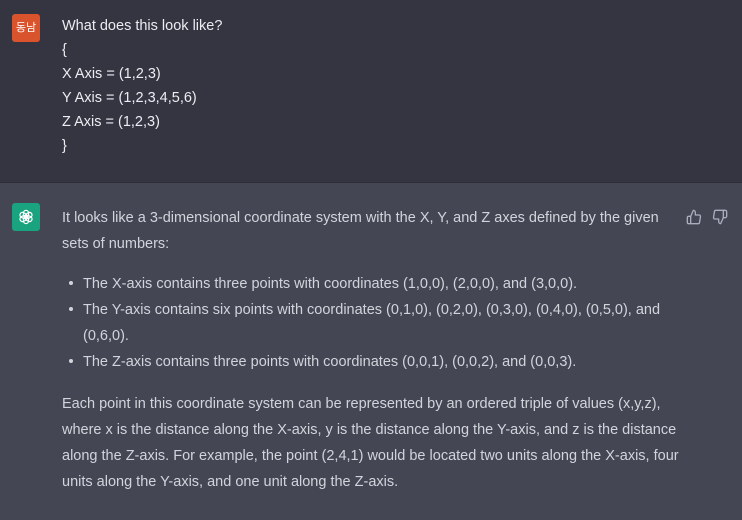  What do you see at coordinates (129, 98) in the screenshot?
I see `user-message-line: Y Axis = (1,2,3,4,5,6)` at bounding box center [129, 98].